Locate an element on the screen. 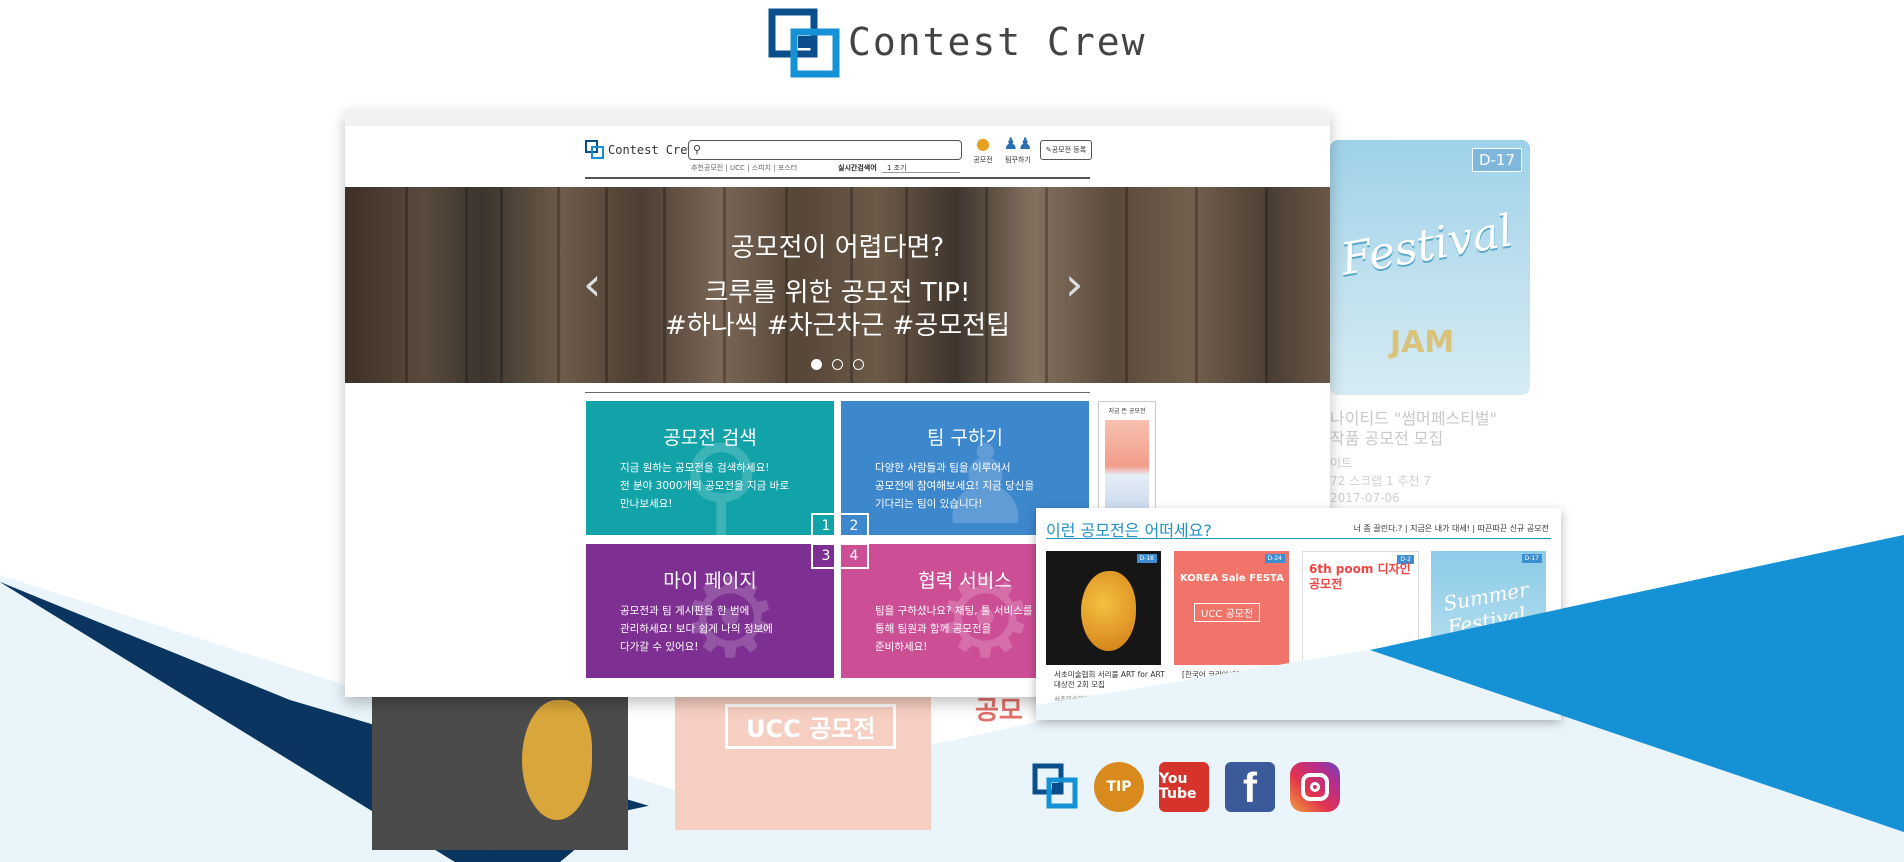 The width and height of the screenshot is (1904, 862). contest-card: D-17 Summer Festival is located at coordinates (1488, 608).